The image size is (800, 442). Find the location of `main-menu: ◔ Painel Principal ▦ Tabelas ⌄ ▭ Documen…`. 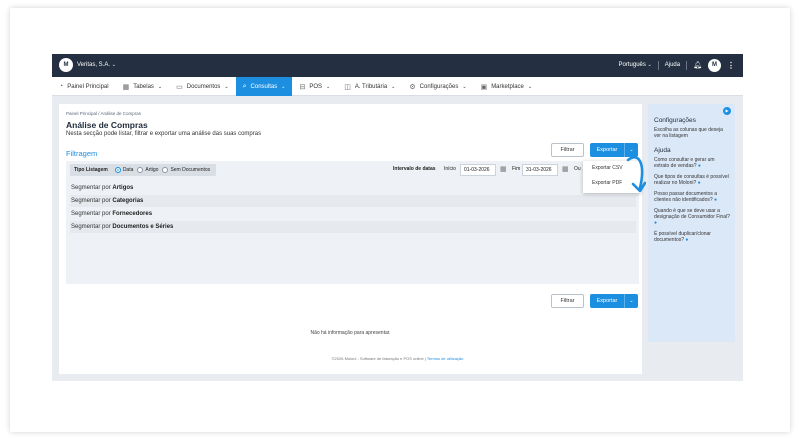

main-menu: ◔ Painel Principal ▦ Tabelas ⌄ ▭ Documen… is located at coordinates (397, 86).